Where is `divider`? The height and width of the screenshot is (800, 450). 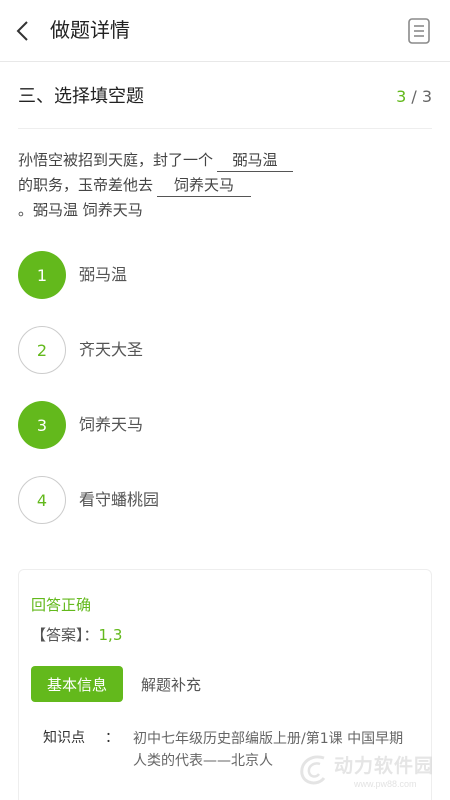 divider is located at coordinates (225, 128).